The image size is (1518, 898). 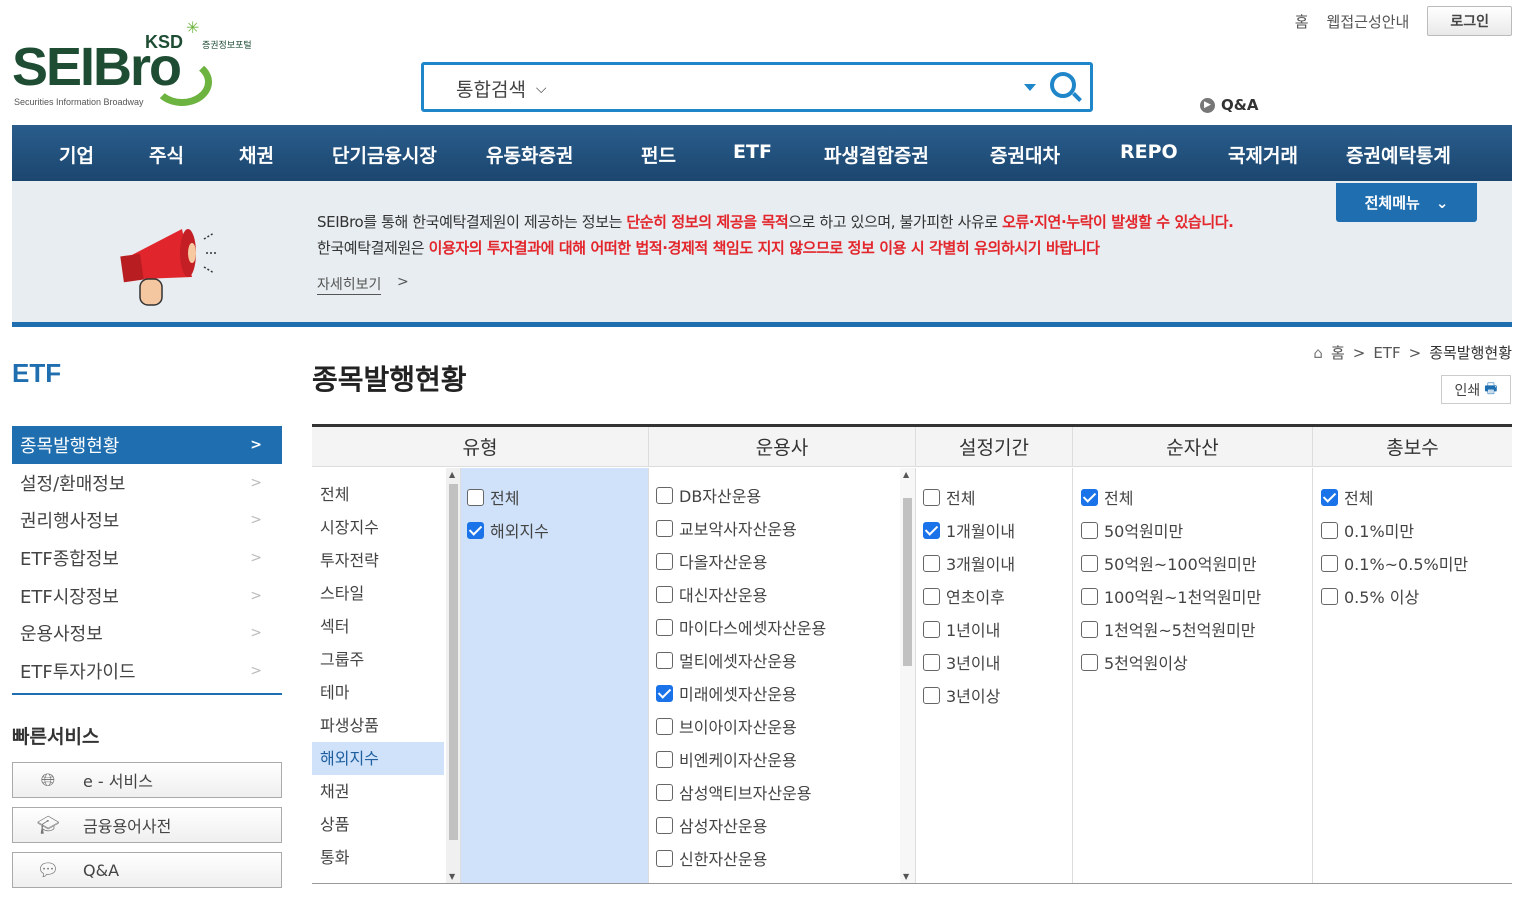 What do you see at coordinates (1370, 596) in the screenshot?
I see `fee-checkbox: 0.5% 이상` at bounding box center [1370, 596].